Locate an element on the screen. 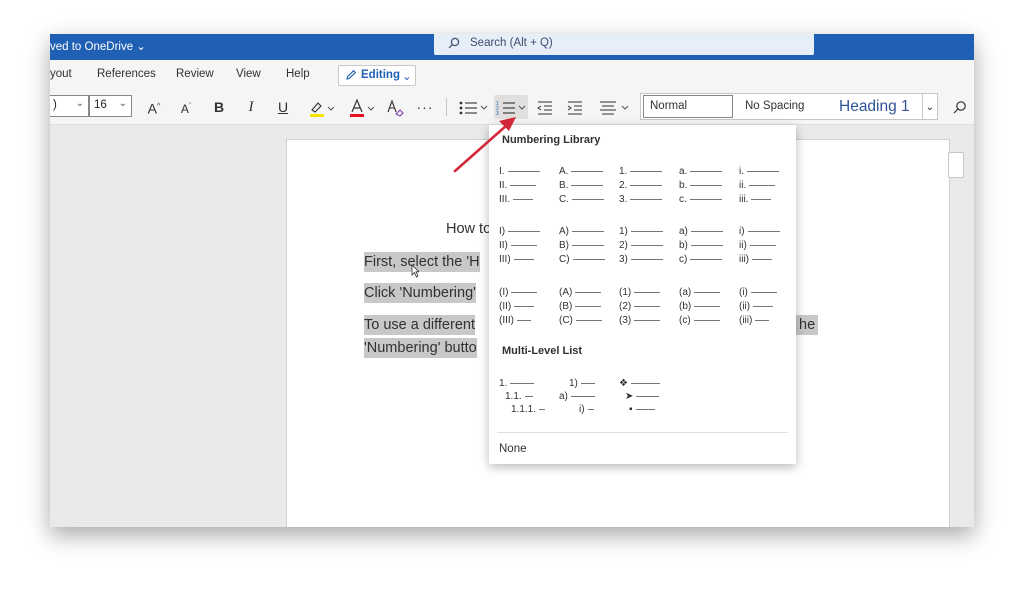 The image size is (1024, 591). numbering-format-option: (a) (b) (c) is located at coordinates (705, 309).